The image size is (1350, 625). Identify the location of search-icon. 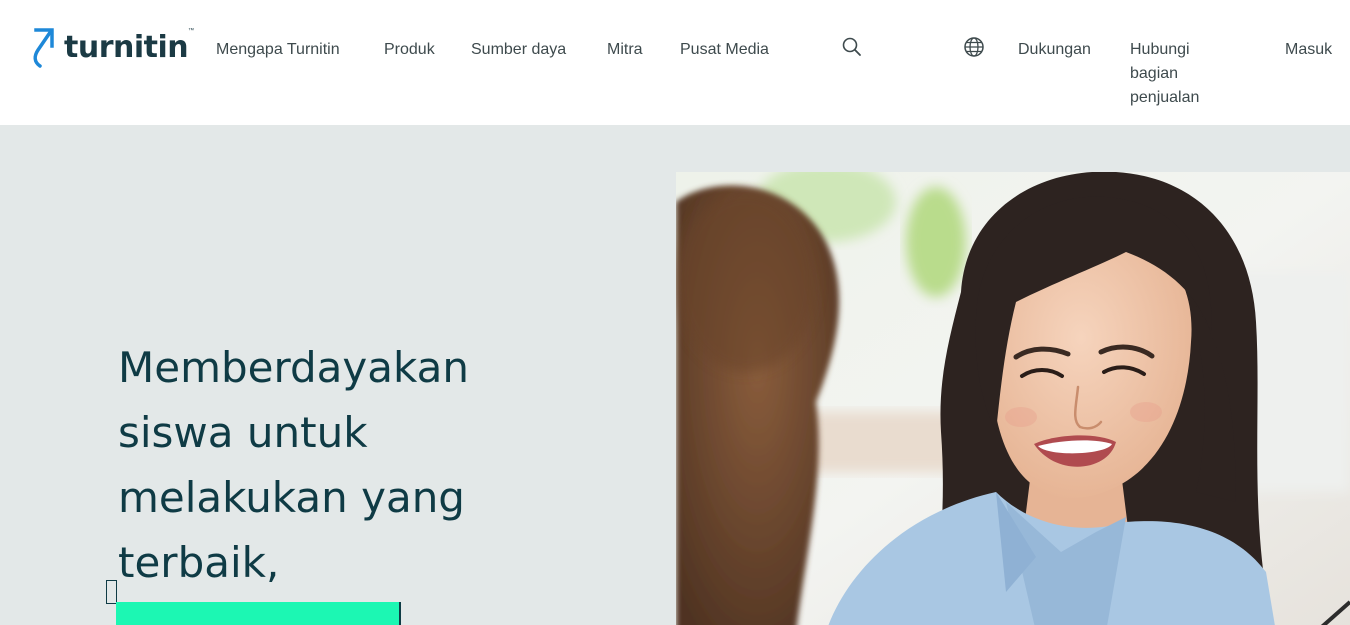
(851, 46).